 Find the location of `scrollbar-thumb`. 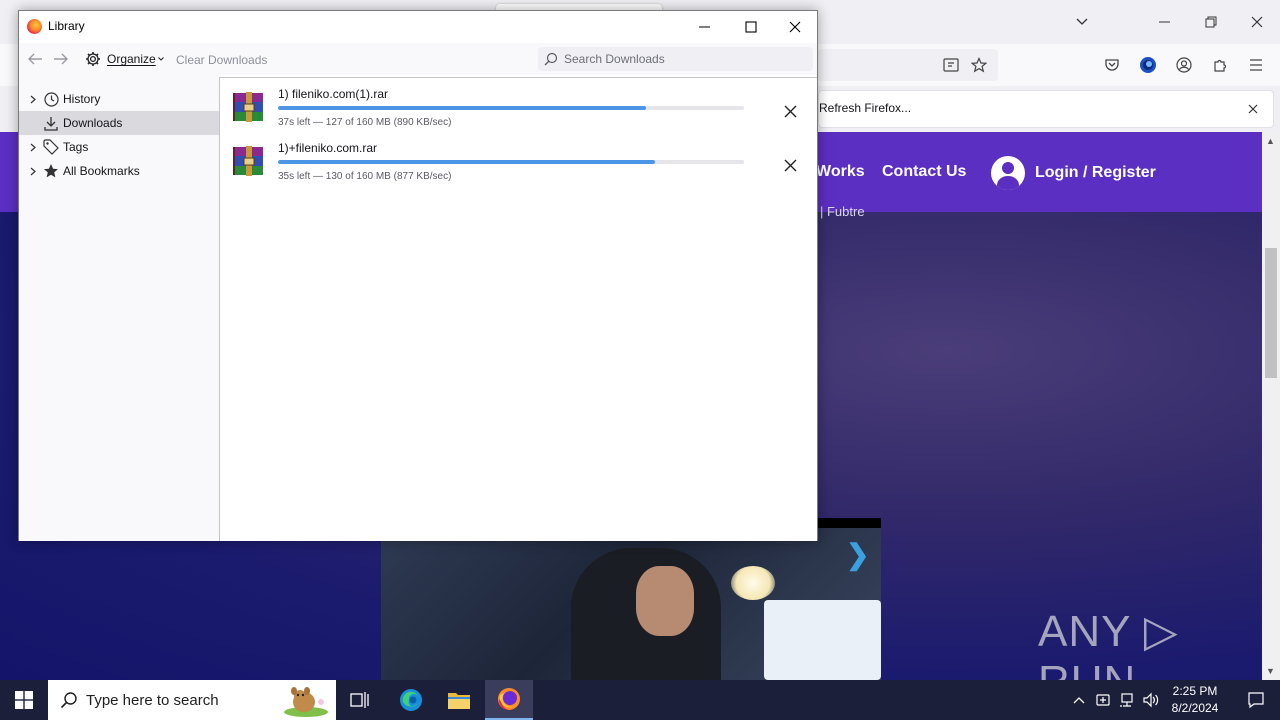

scrollbar-thumb is located at coordinates (1271, 313).